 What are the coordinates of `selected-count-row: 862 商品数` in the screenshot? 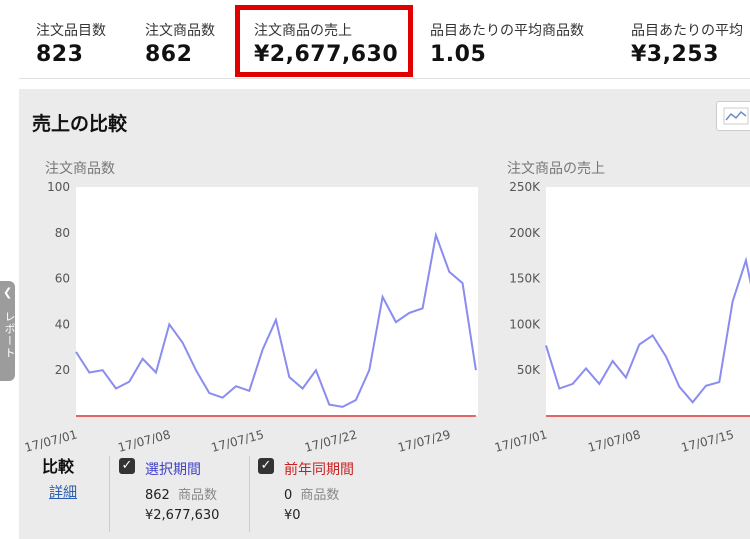 It's located at (181, 493).